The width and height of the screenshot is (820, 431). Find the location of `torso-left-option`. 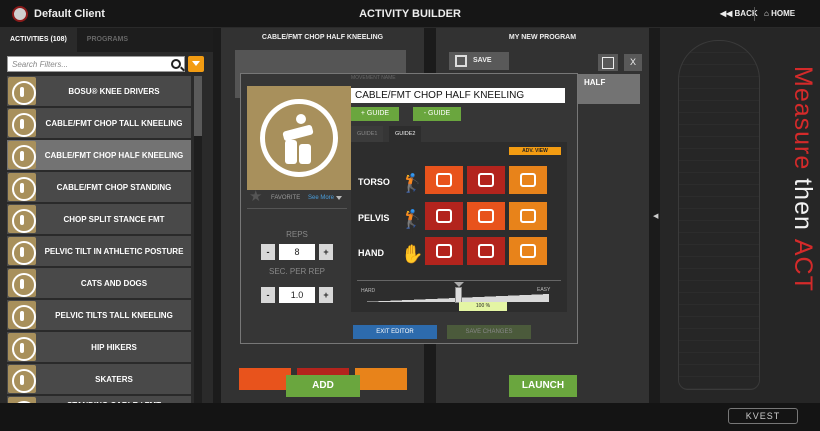

torso-left-option is located at coordinates (444, 180).